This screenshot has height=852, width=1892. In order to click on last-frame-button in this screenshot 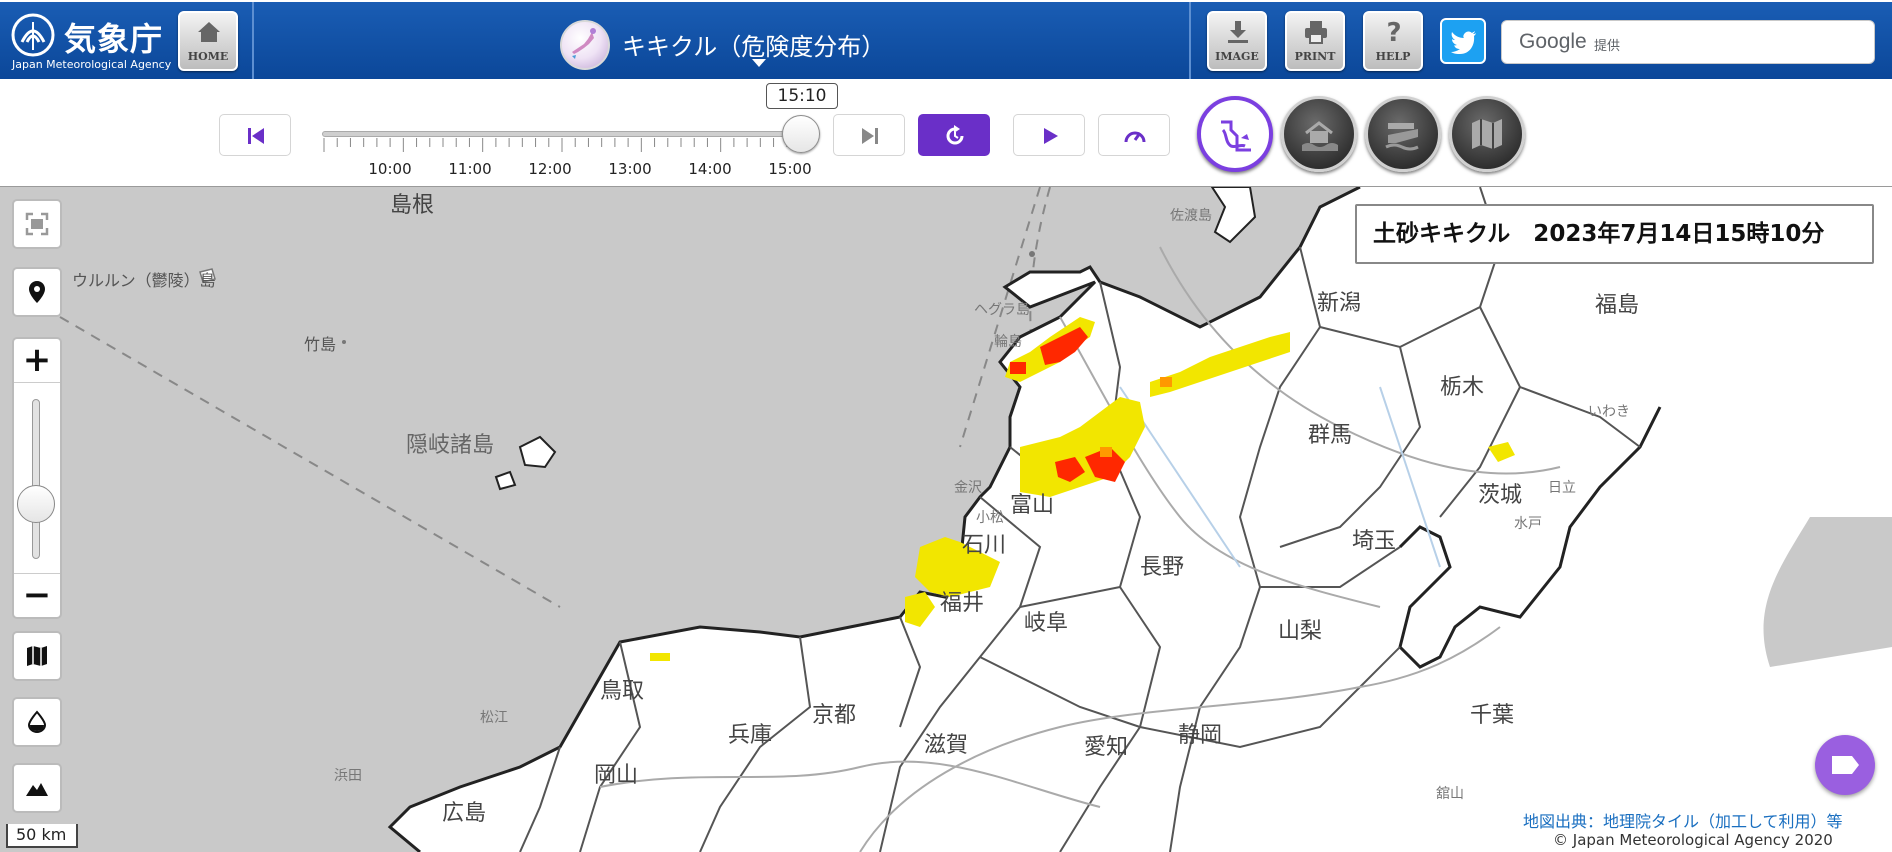, I will do `click(869, 135)`.